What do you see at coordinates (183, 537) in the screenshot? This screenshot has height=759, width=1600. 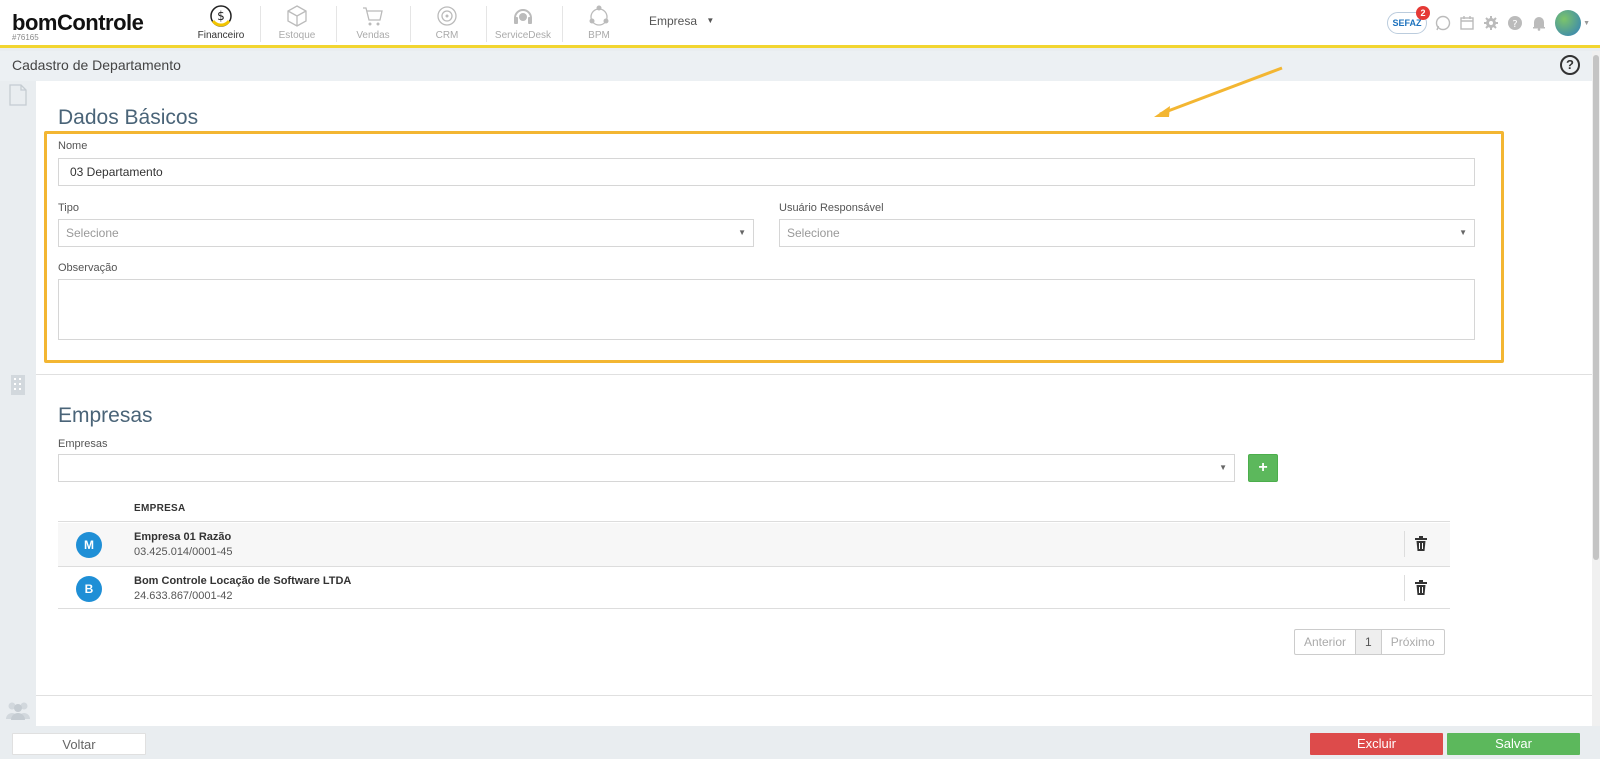 I see `empresa-name: Empresa 01 Razão` at bounding box center [183, 537].